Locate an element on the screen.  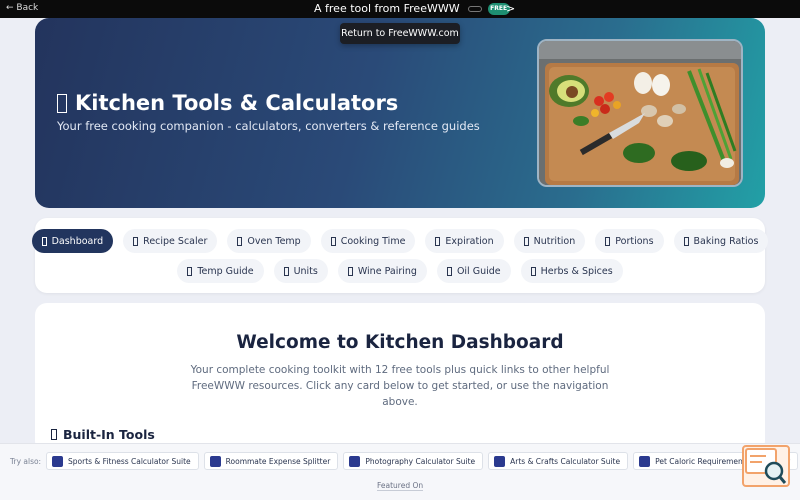
oven-temp-icon is located at coordinates (240, 241).